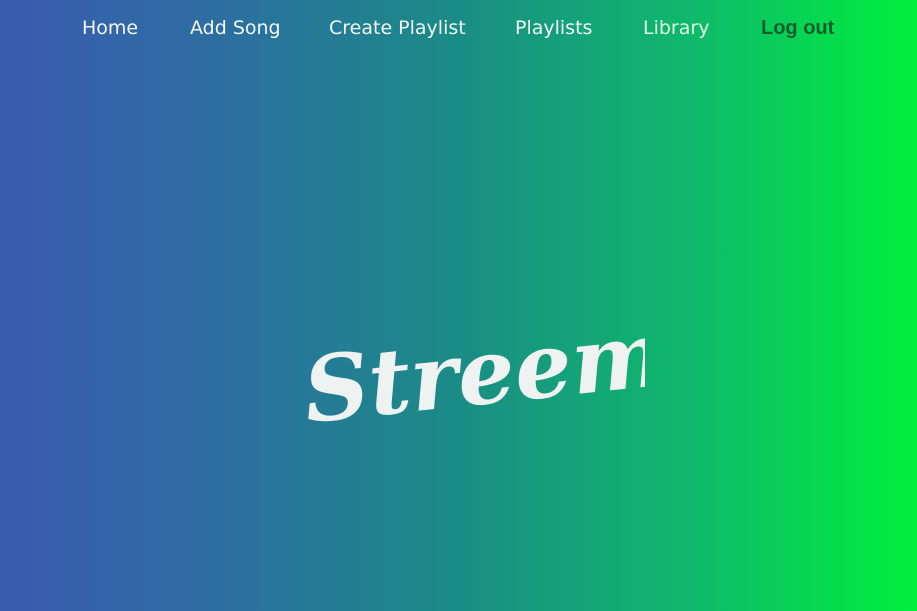  I want to click on nav-add-song-link: Add Song, so click(235, 28).